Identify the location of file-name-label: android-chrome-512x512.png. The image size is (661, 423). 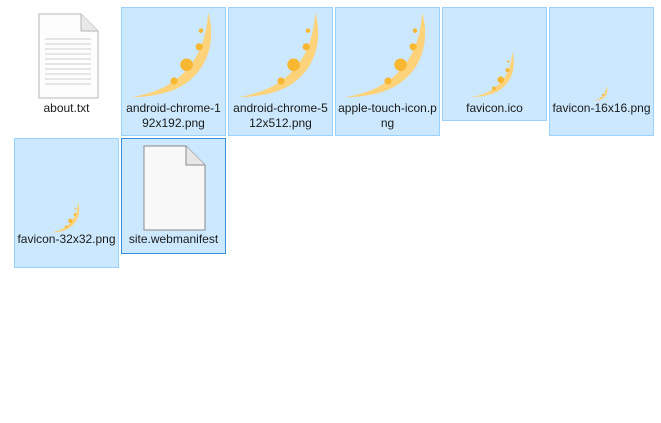
(280, 115).